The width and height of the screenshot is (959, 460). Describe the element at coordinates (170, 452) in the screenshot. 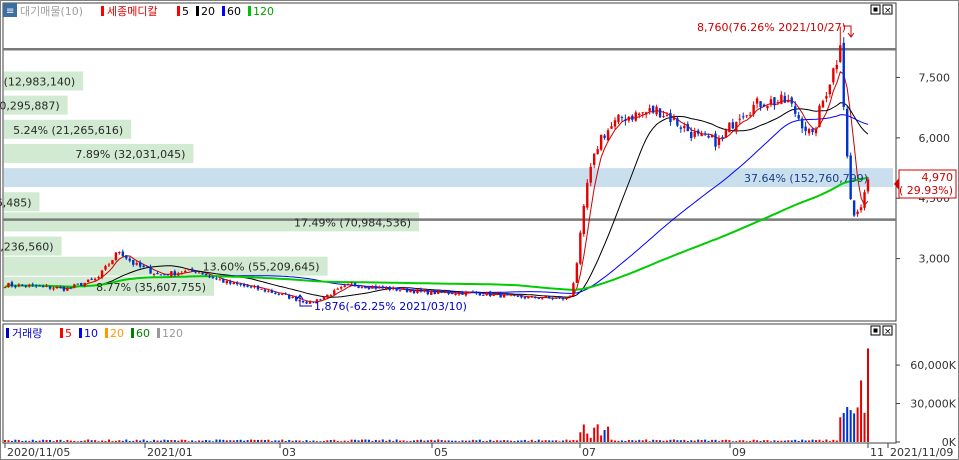

I see `date-tick-label: 2021/01` at that location.